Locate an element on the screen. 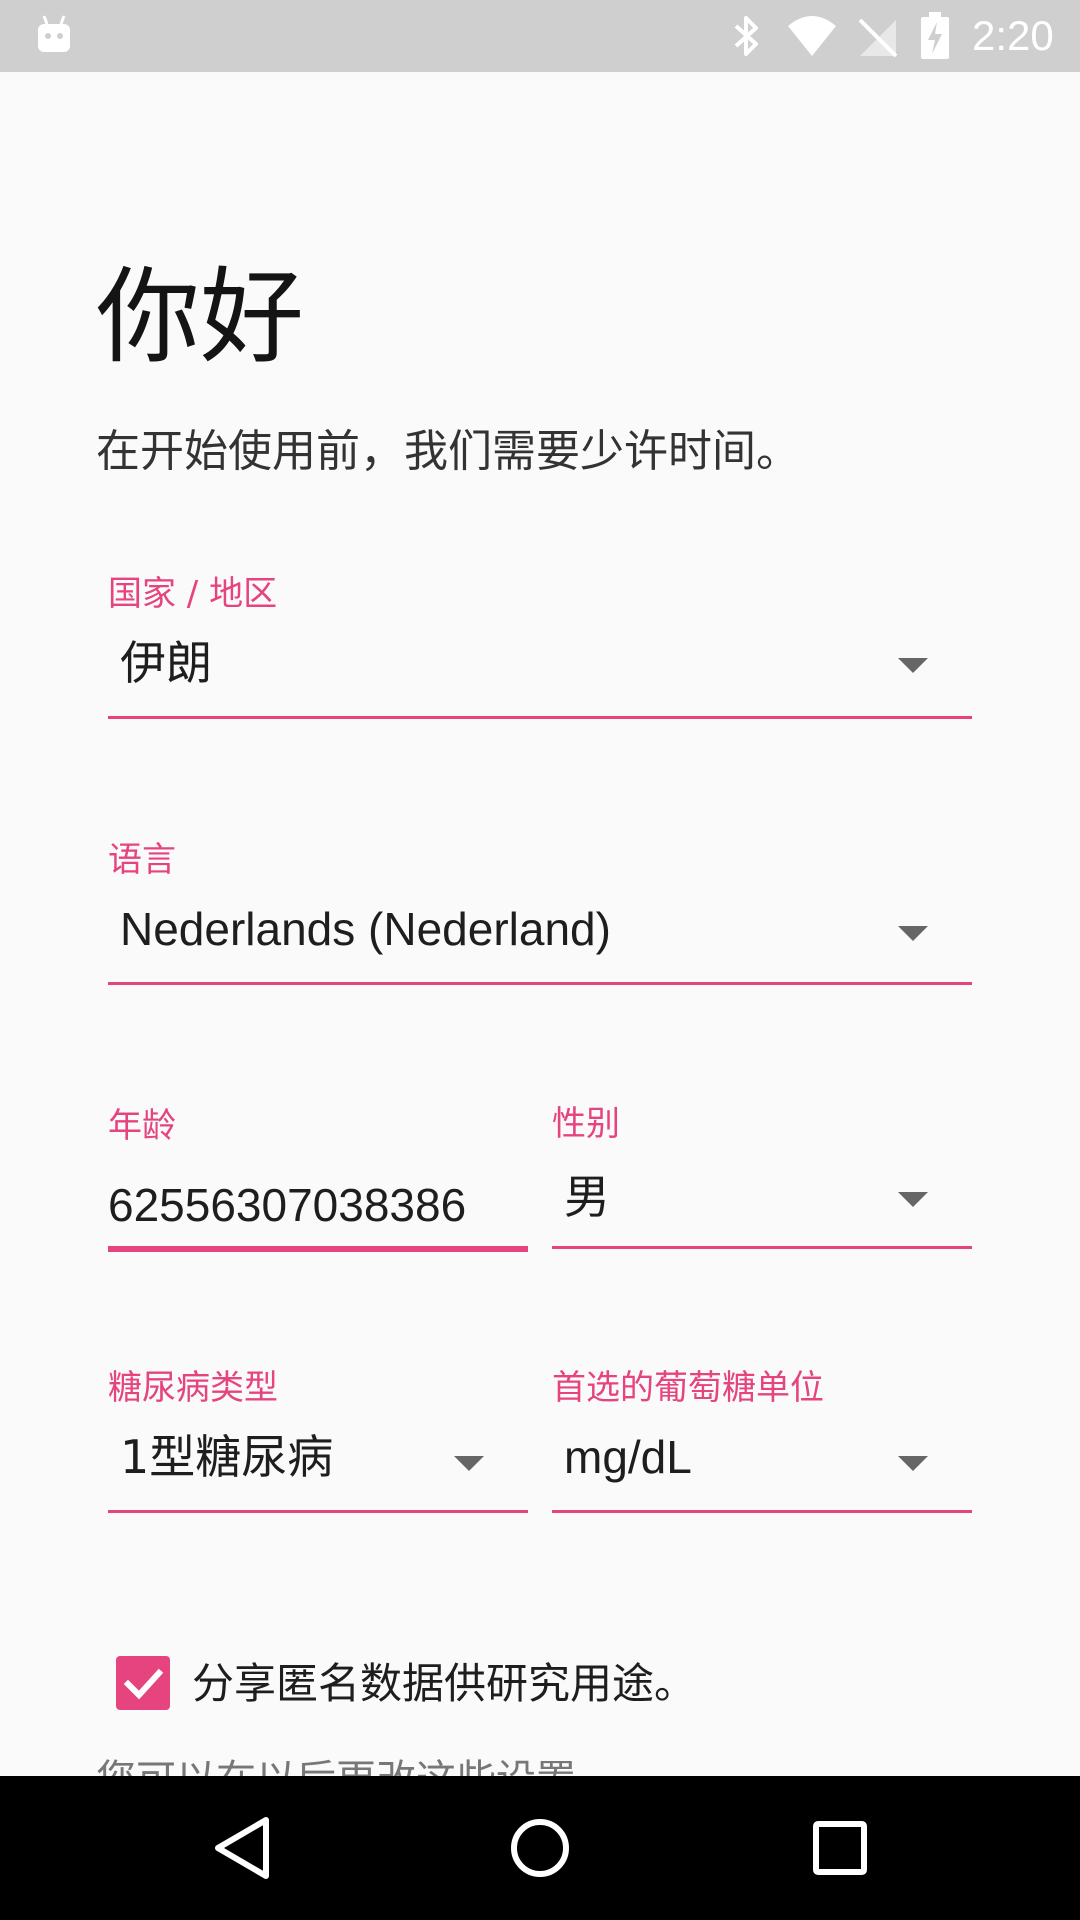  gender-label: 性别 is located at coordinates (586, 1124).